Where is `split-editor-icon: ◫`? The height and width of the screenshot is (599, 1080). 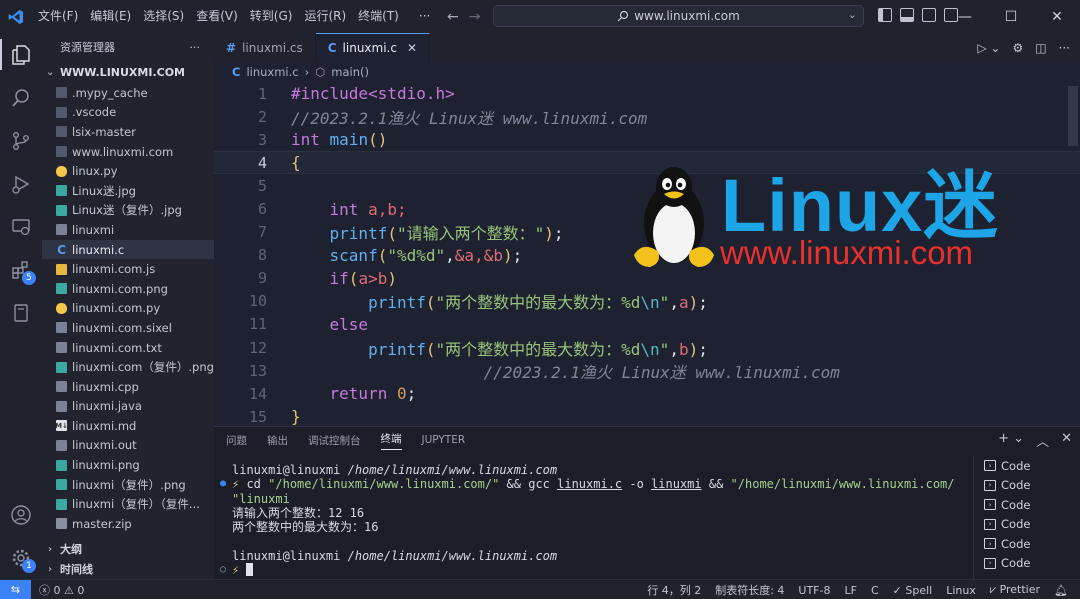
split-editor-icon: ◫ is located at coordinates (1040, 48).